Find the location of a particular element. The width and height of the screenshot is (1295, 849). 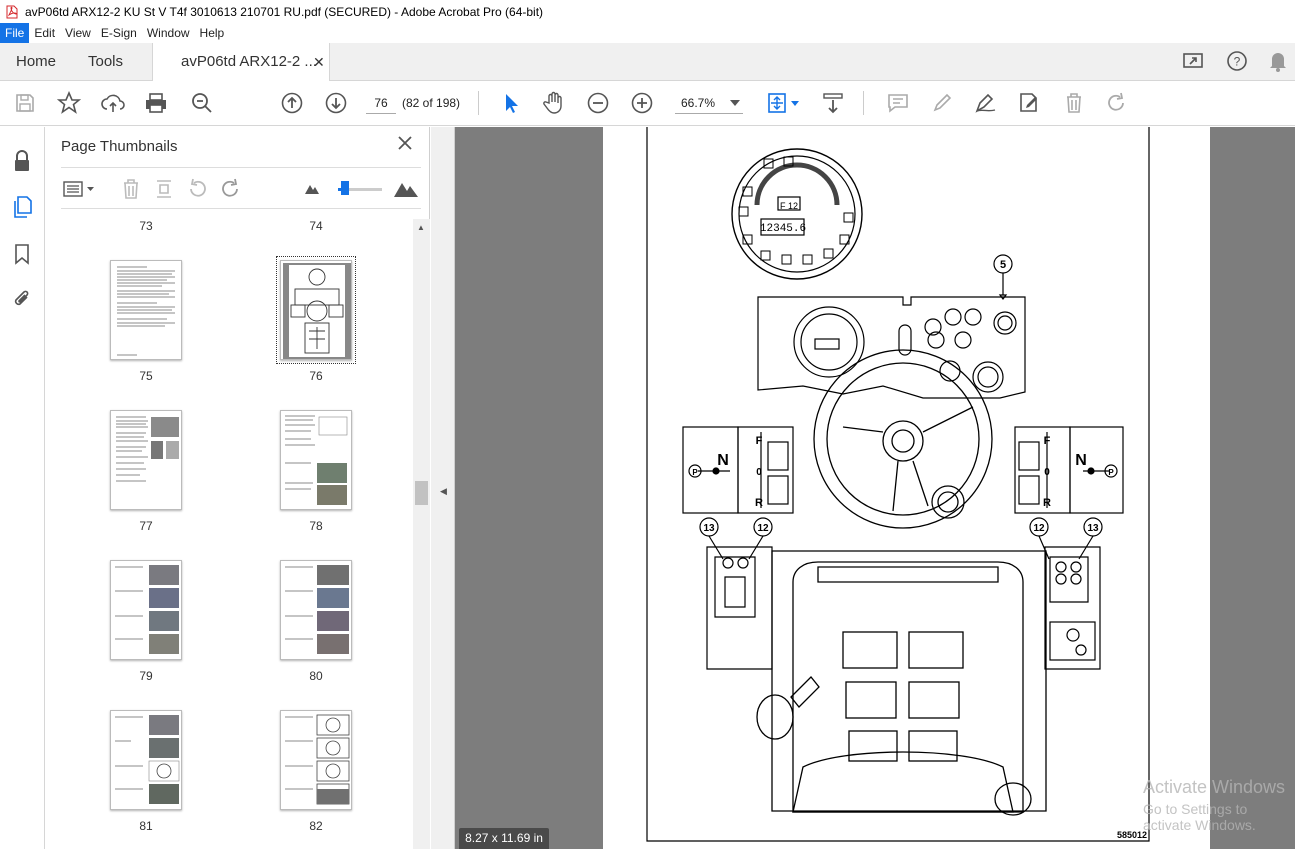

upload-cloud-icon is located at coordinates (113, 103).